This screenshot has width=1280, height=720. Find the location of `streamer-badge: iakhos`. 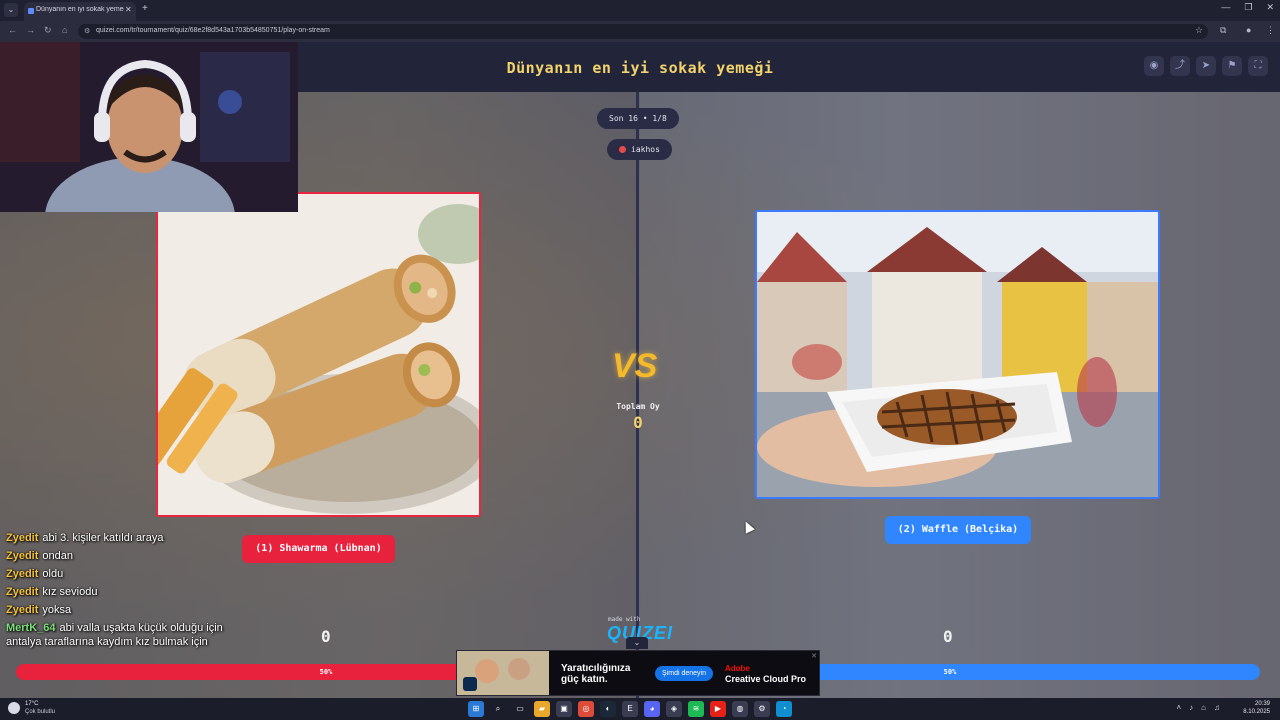

streamer-badge: iakhos is located at coordinates (639, 149).